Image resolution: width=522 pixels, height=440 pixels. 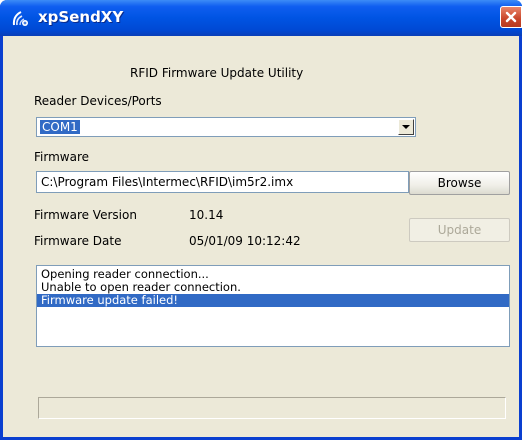 I want to click on firmware-date-value: 05/01/09 10:12:42, so click(x=245, y=241).